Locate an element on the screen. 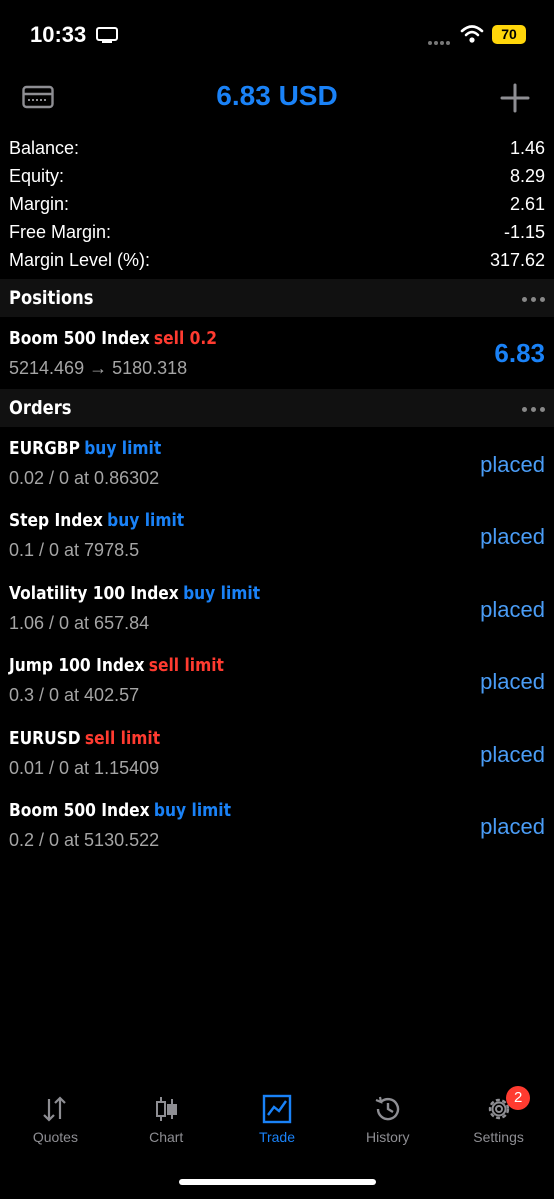  summary-row-margin: Margin: 2.61 is located at coordinates (277, 204).